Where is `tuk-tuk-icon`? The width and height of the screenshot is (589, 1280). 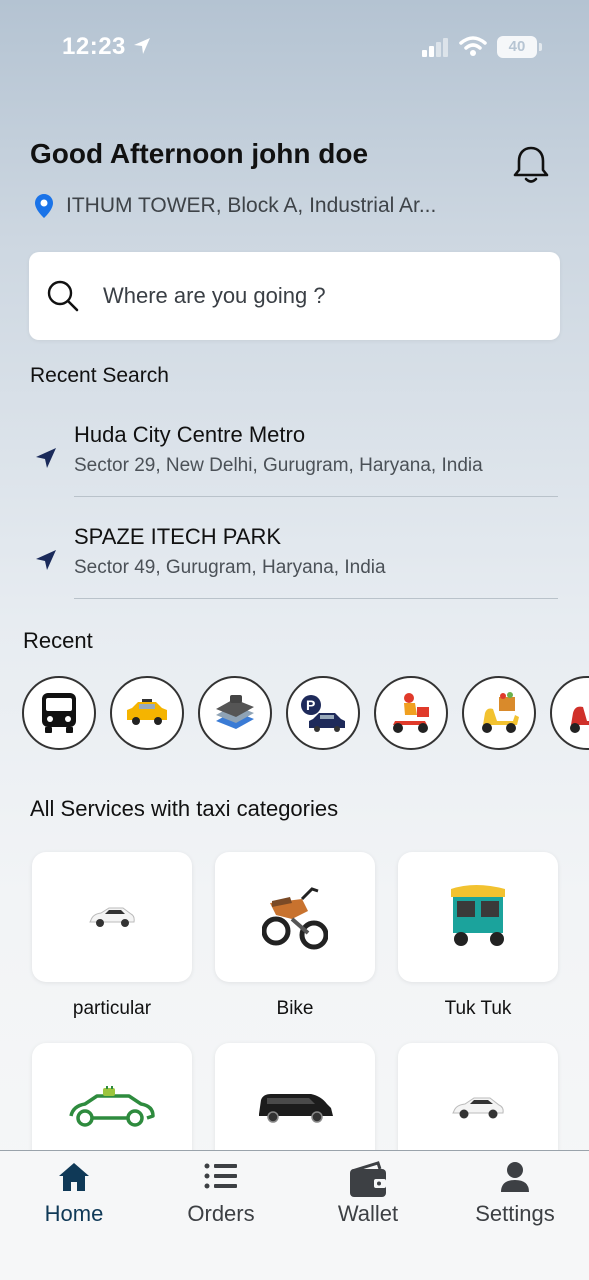
tuk-tuk-icon is located at coordinates (478, 915).